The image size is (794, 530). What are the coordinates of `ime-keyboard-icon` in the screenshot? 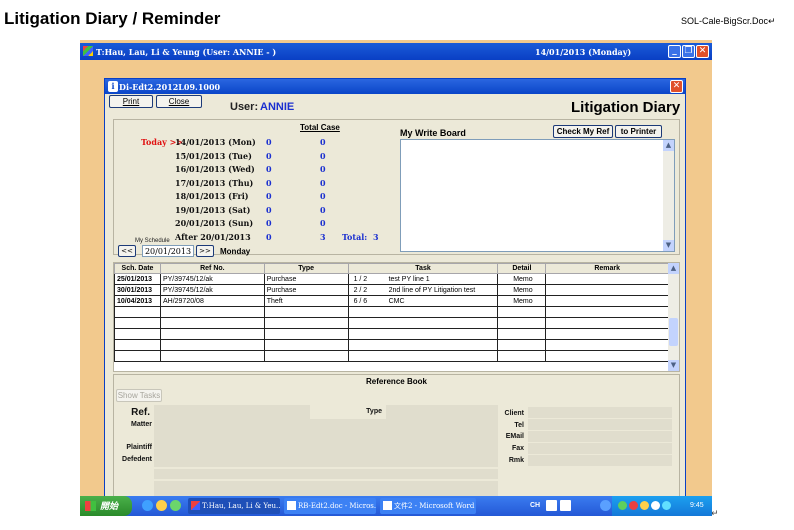 It's located at (551, 505).